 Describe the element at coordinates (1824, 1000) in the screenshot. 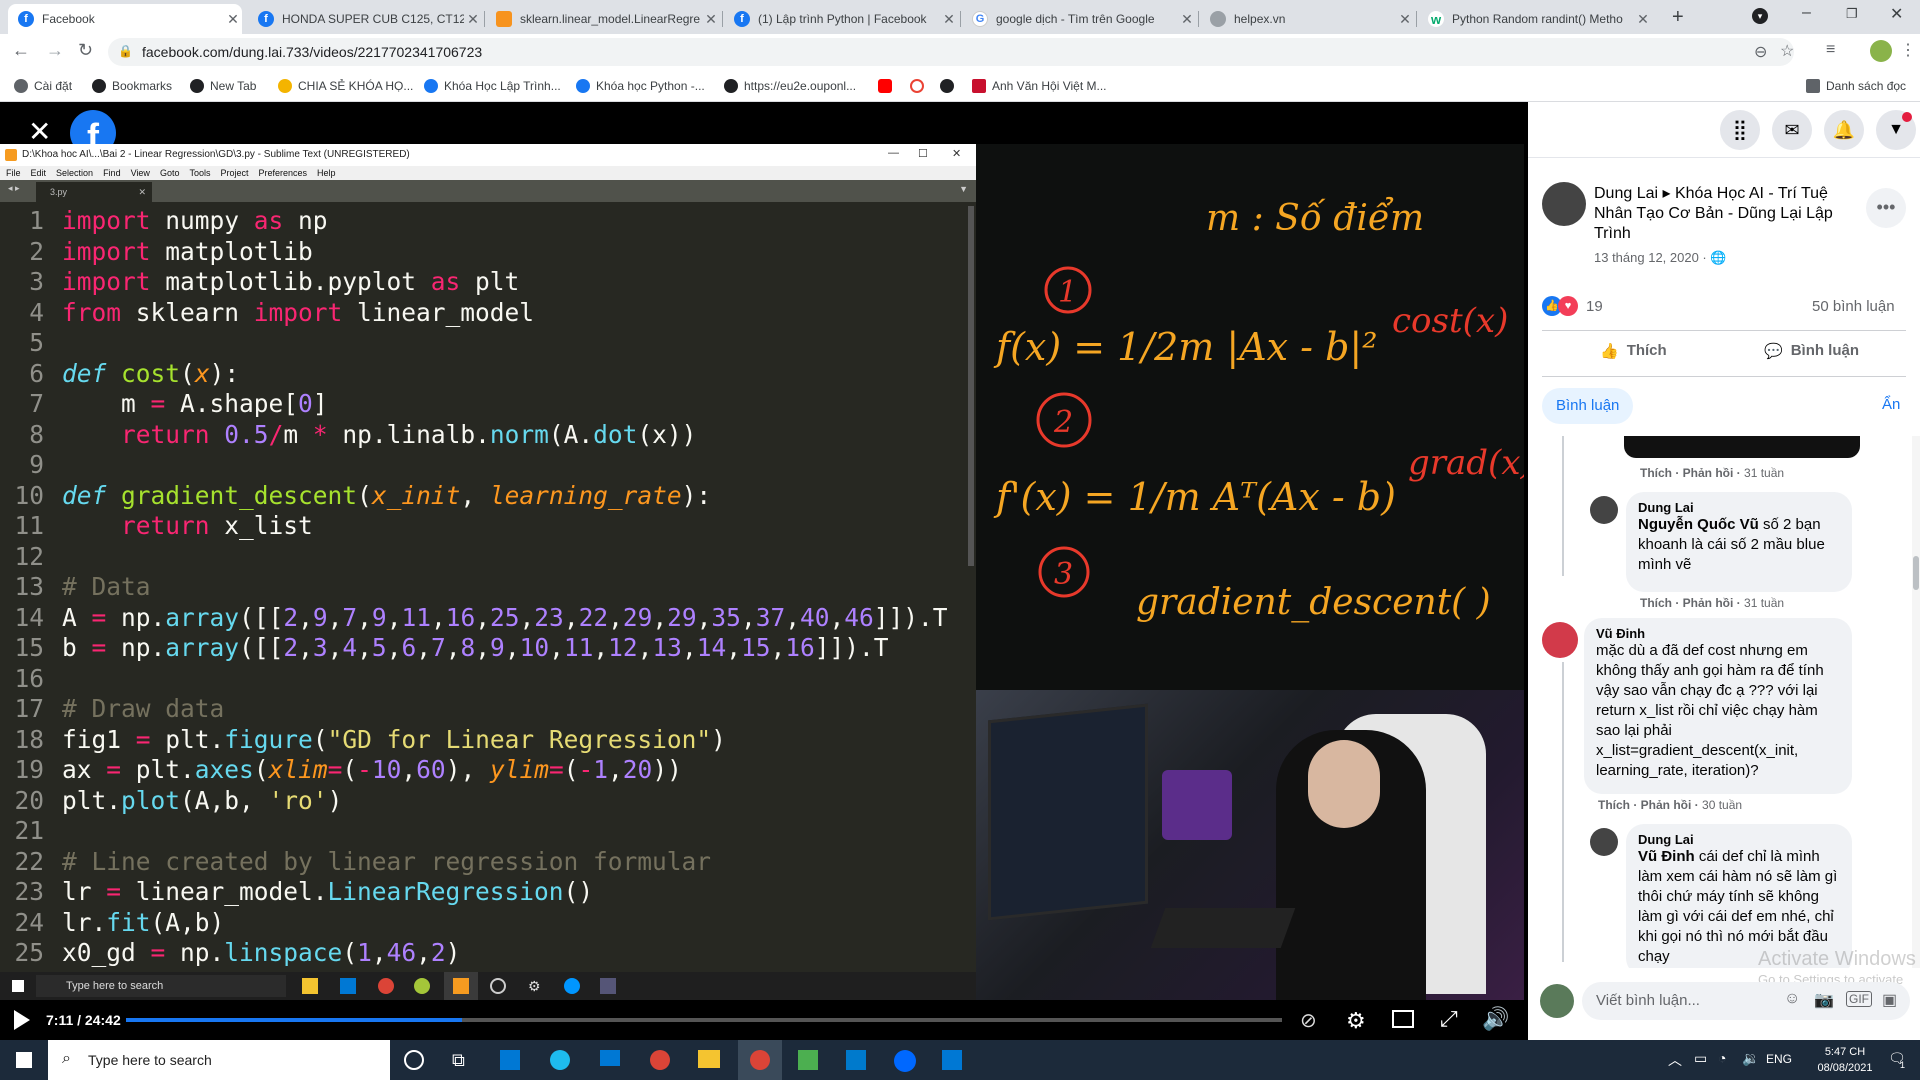

I see `camera-icon: 📷` at that location.